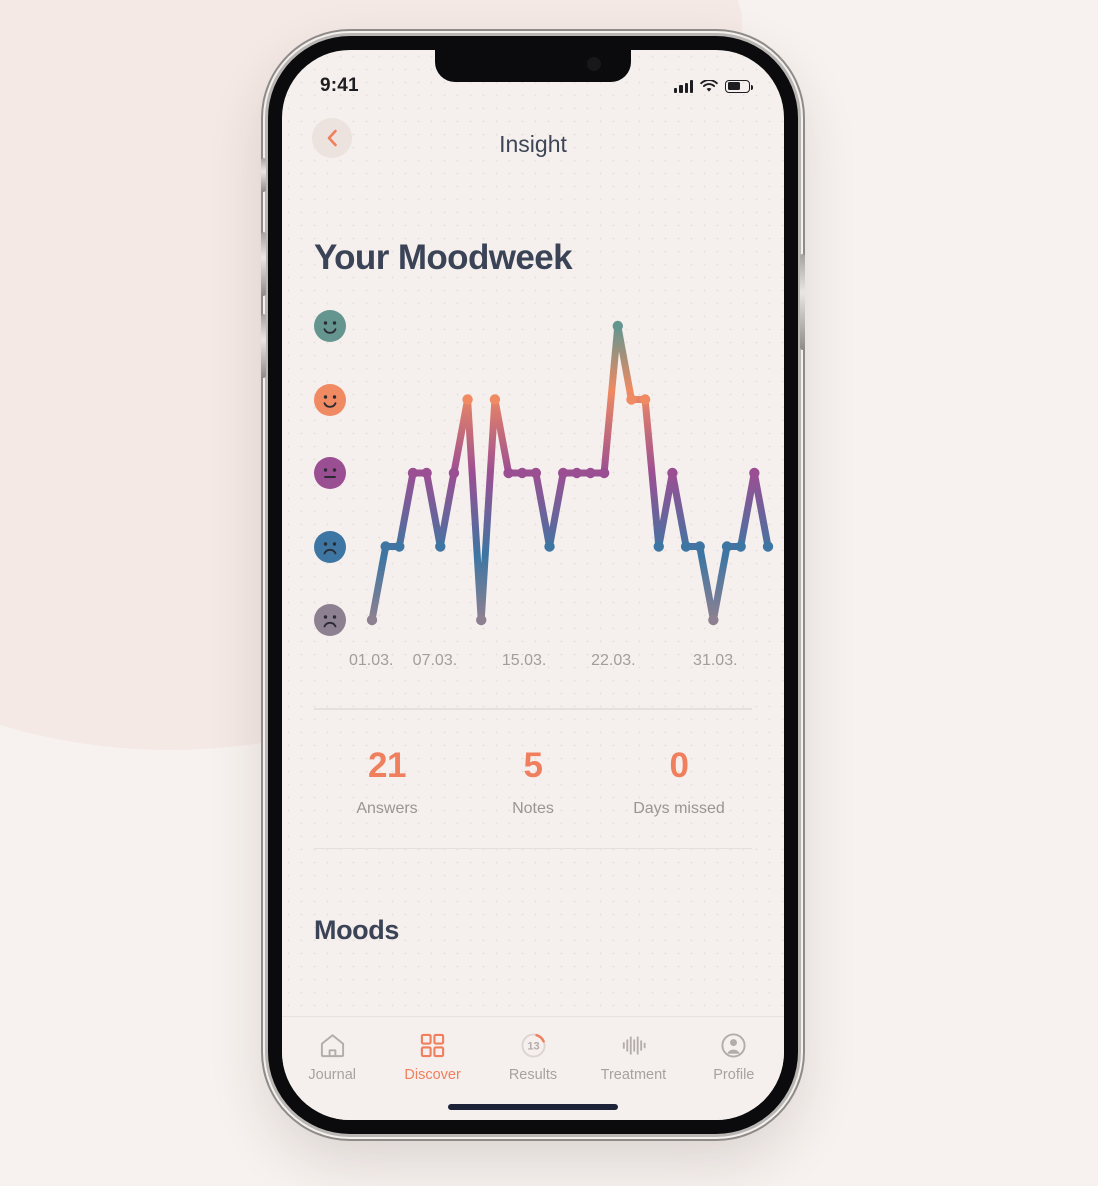 Image resolution: width=1098 pixels, height=1186 pixels. I want to click on moods-heading: Moods, so click(356, 930).